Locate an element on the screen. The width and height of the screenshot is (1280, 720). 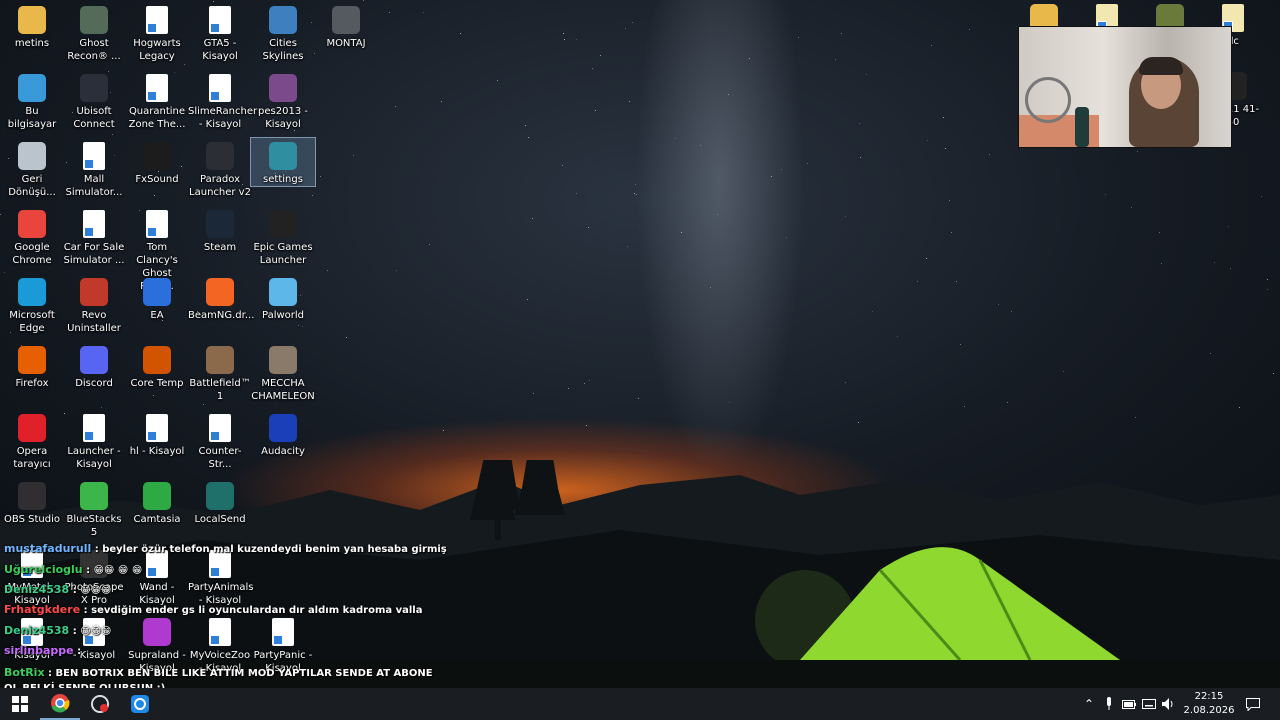
desktop-icon-settings: settings is located at coordinates (283, 162).